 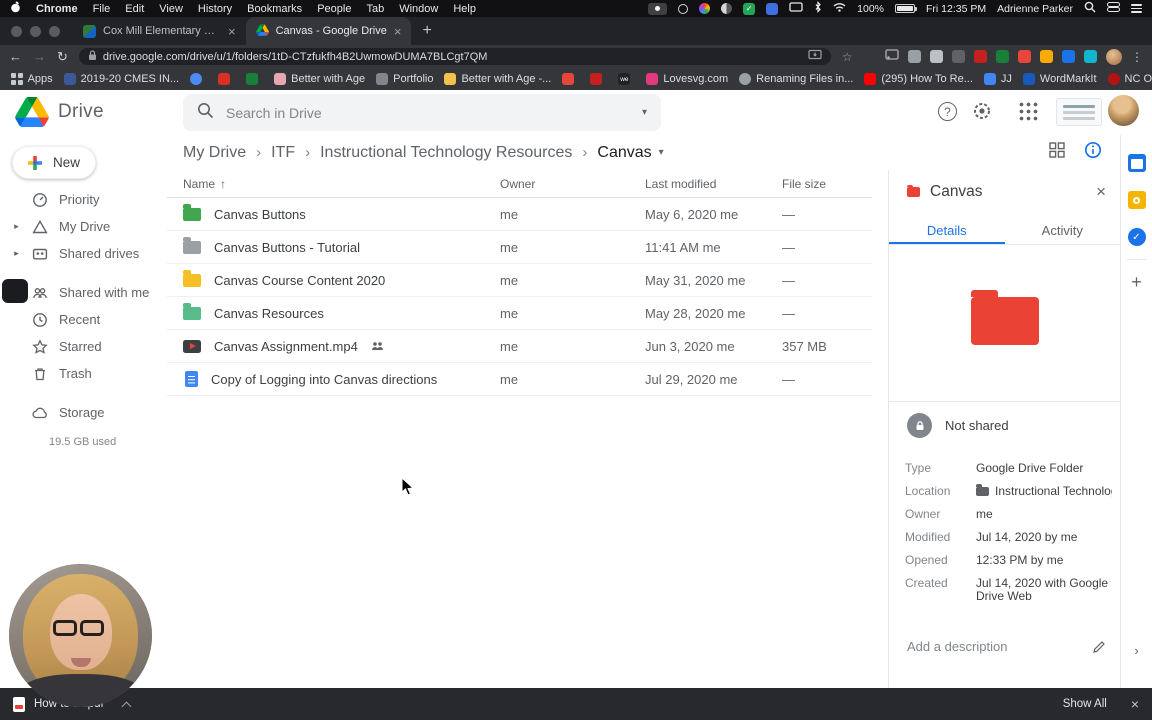 I want to click on apps-shortcut: Apps, so click(x=32, y=79).